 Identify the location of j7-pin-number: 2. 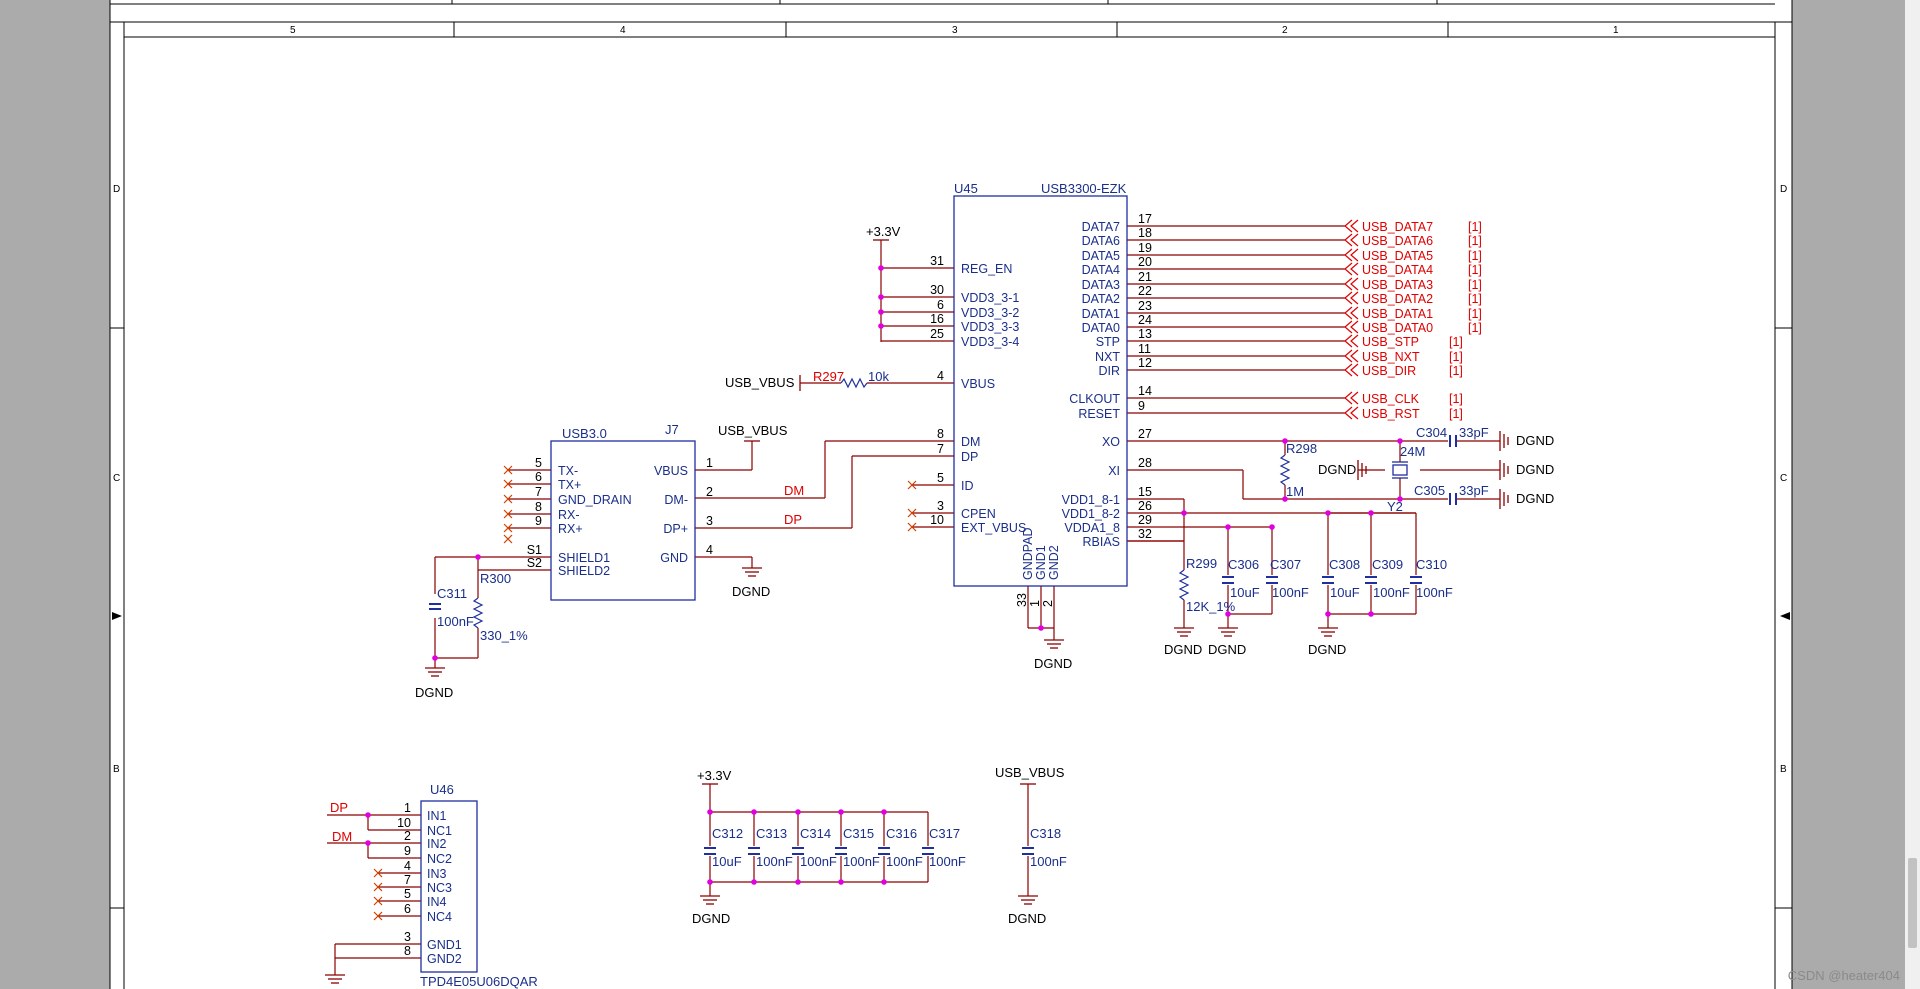
(709, 492).